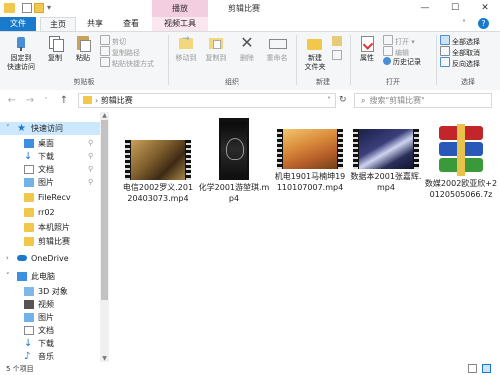 This screenshot has width=500, height=375. I want to click on address-bar: › 剪辑比赛 ˅, so click(207, 100).